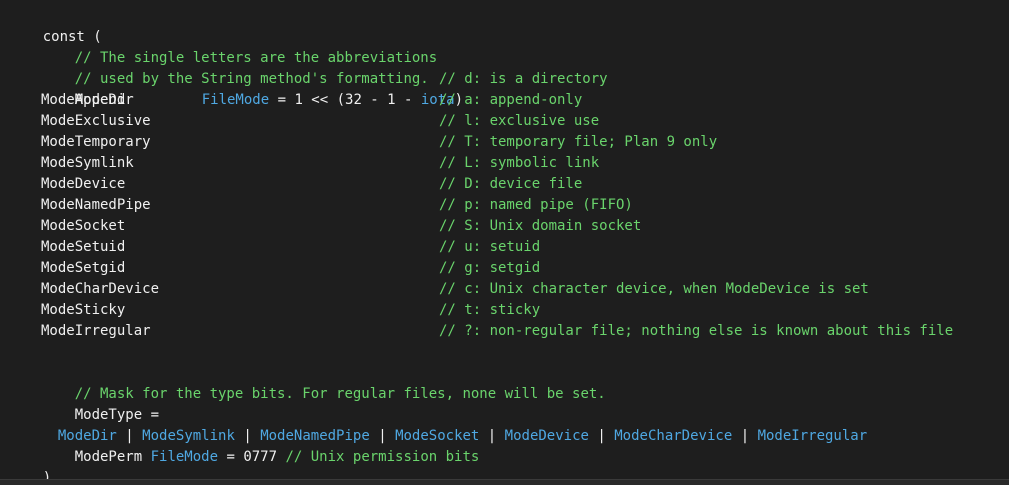  What do you see at coordinates (504, 482) in the screenshot?
I see `bottom-scroll-edge` at bounding box center [504, 482].